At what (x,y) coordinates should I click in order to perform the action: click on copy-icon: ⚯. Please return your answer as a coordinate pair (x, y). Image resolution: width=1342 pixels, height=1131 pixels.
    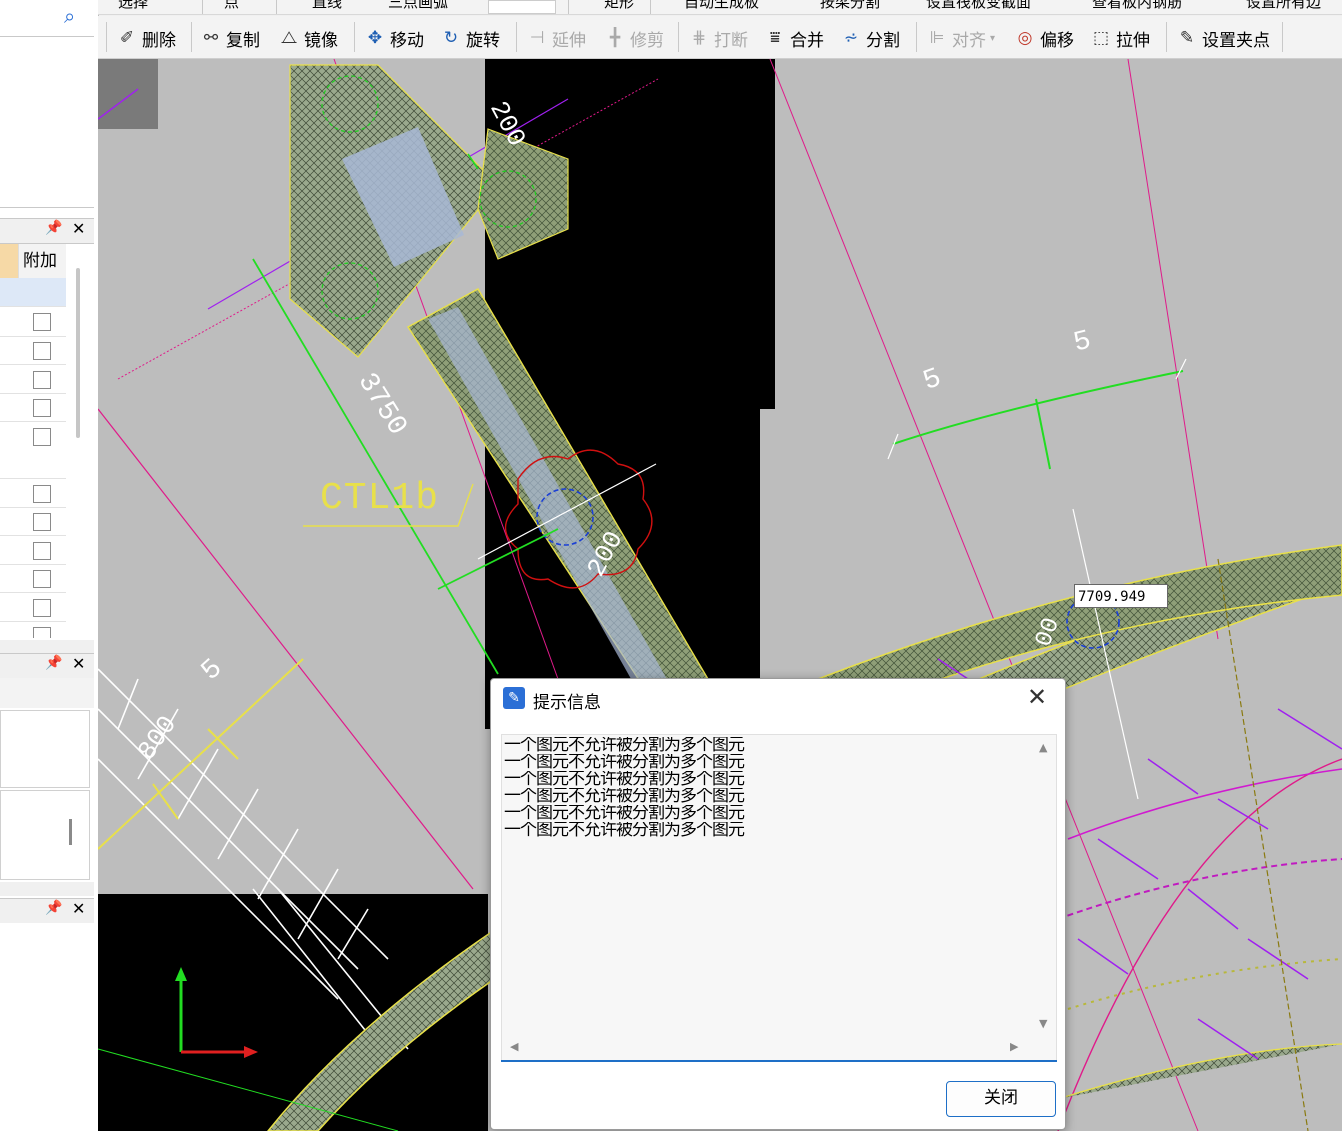
    Looking at the image, I should click on (211, 38).